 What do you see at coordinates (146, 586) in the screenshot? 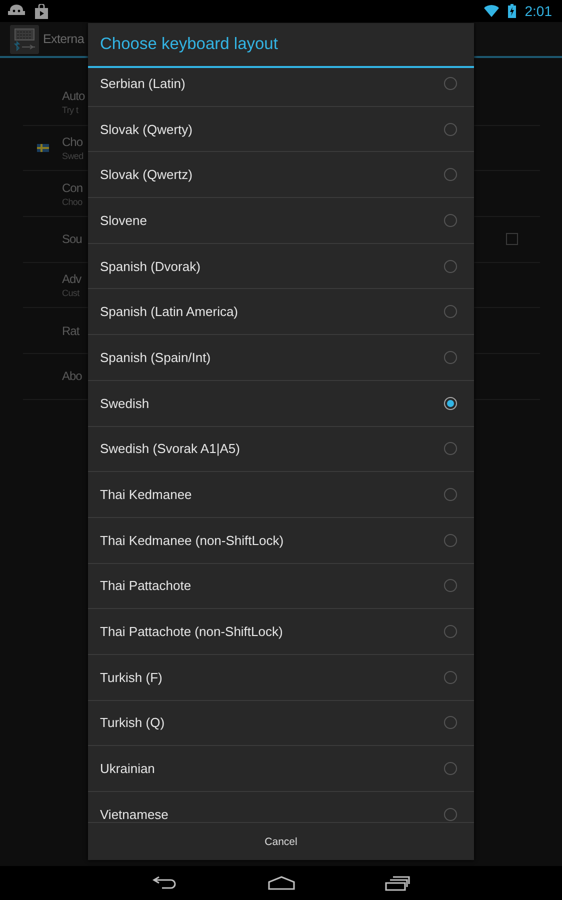
I see `option-label: Thai Pattachote` at bounding box center [146, 586].